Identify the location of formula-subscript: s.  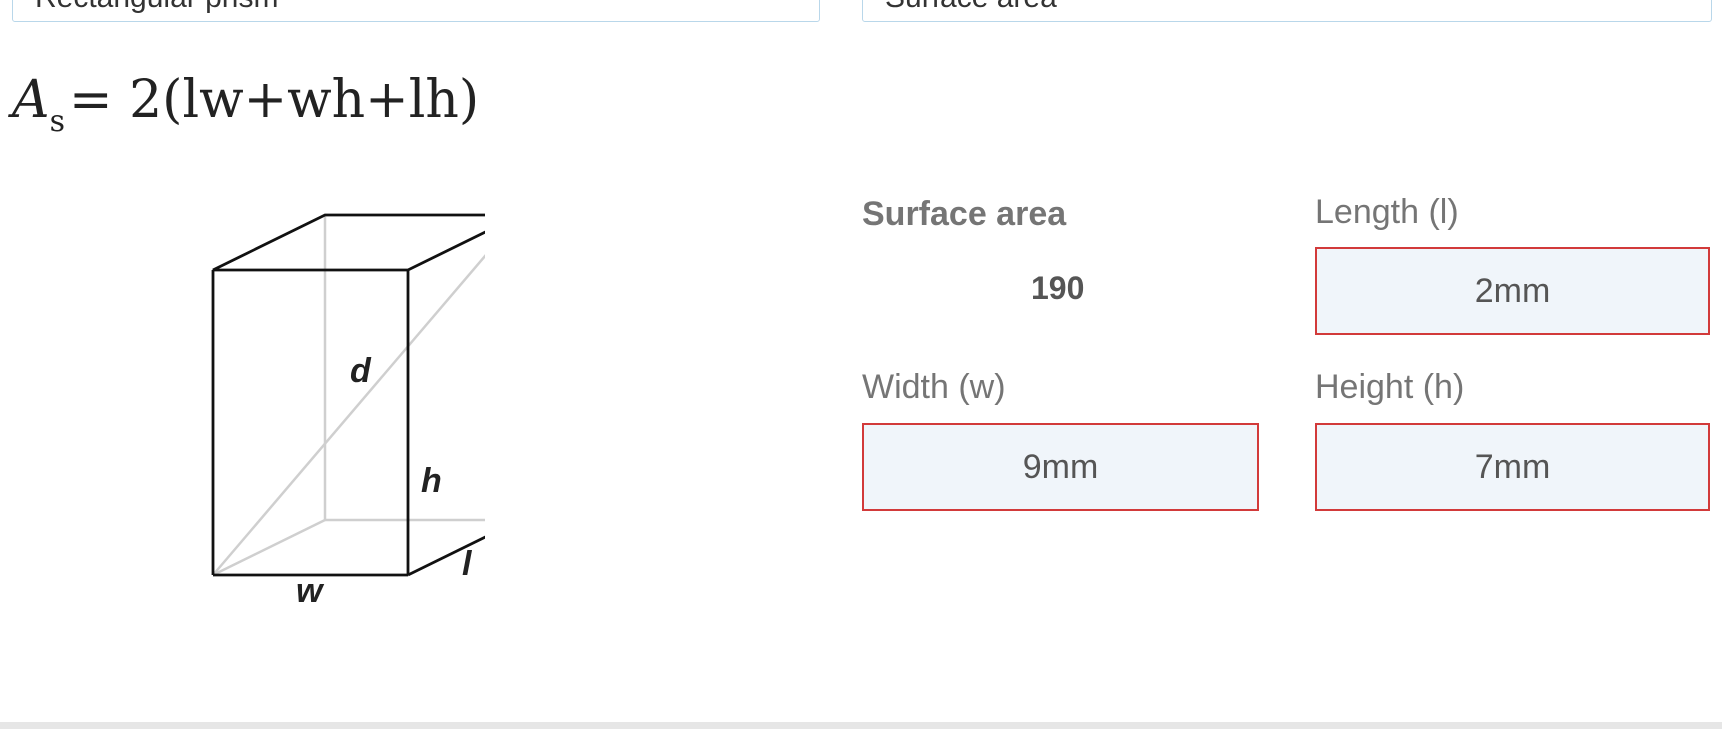
(57, 121).